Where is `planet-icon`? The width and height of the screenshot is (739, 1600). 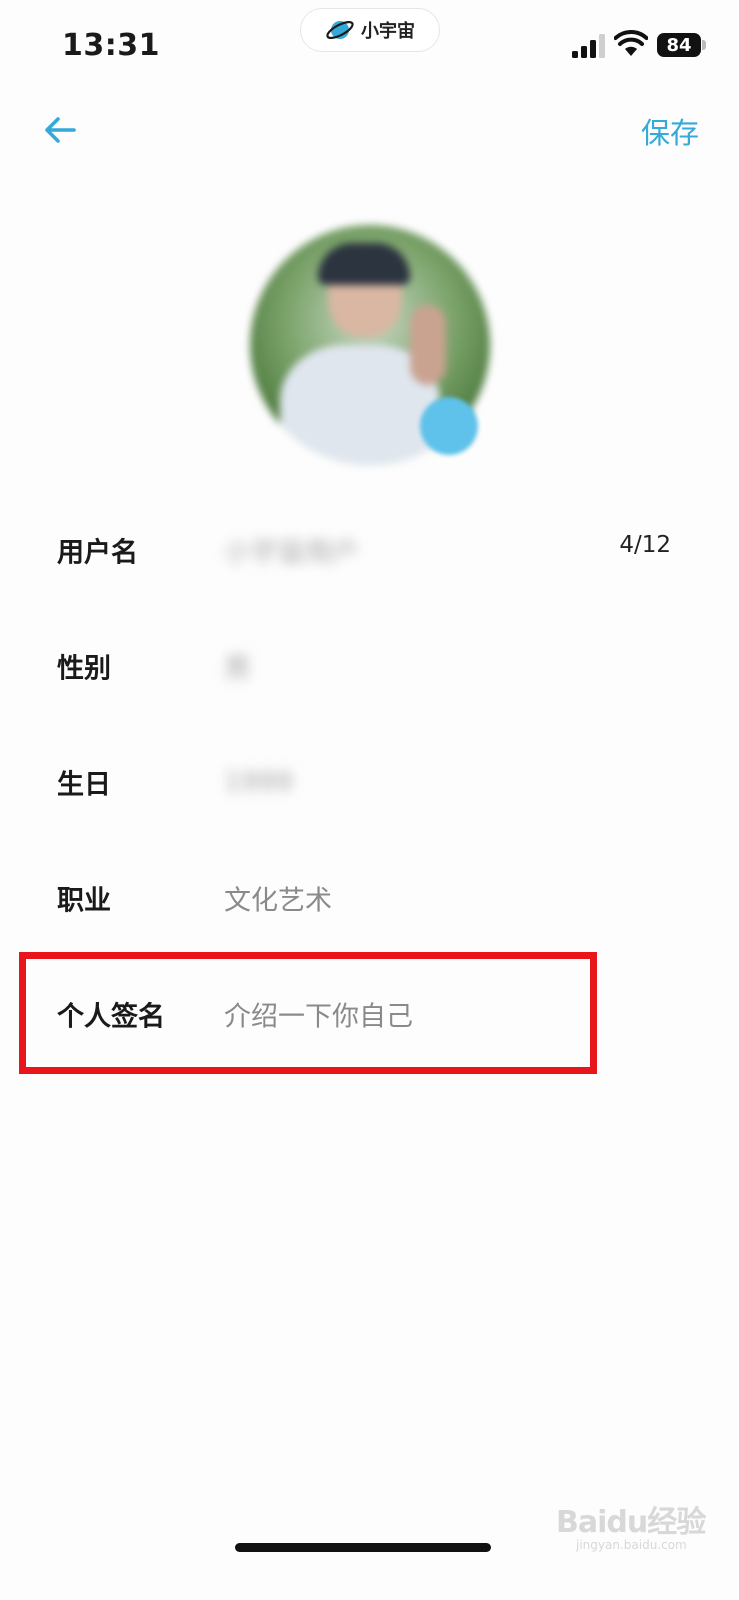 planet-icon is located at coordinates (340, 30).